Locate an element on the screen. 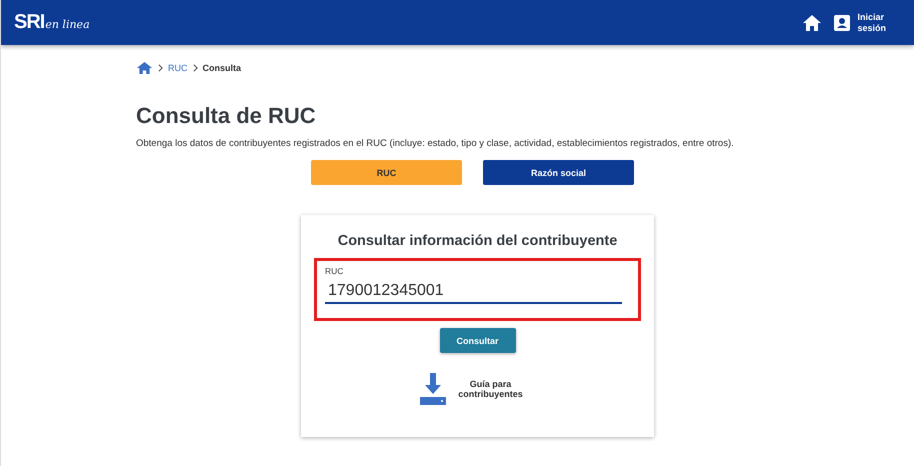 The width and height of the screenshot is (914, 466). page-description: Obtenga los datos de contribuyentes registrados en el RUC (incluye: estado, tipo y clase, actividad, establecimientos registrados, entre otros). is located at coordinates (435, 143).